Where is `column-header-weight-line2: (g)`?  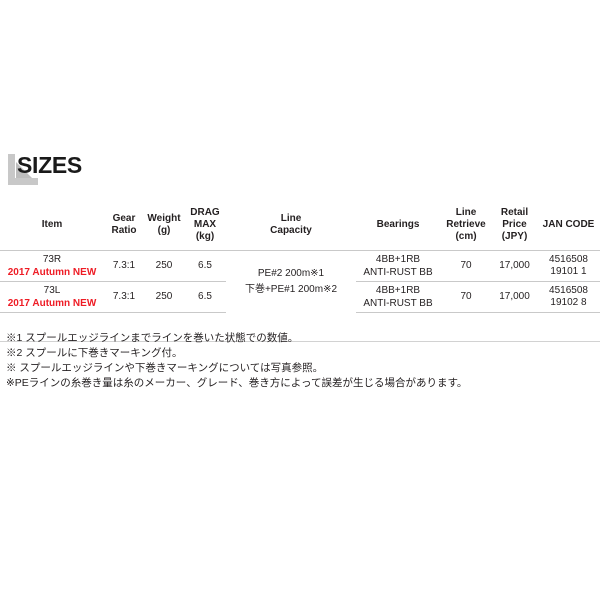
column-header-weight-line2: (g) is located at coordinates (164, 230).